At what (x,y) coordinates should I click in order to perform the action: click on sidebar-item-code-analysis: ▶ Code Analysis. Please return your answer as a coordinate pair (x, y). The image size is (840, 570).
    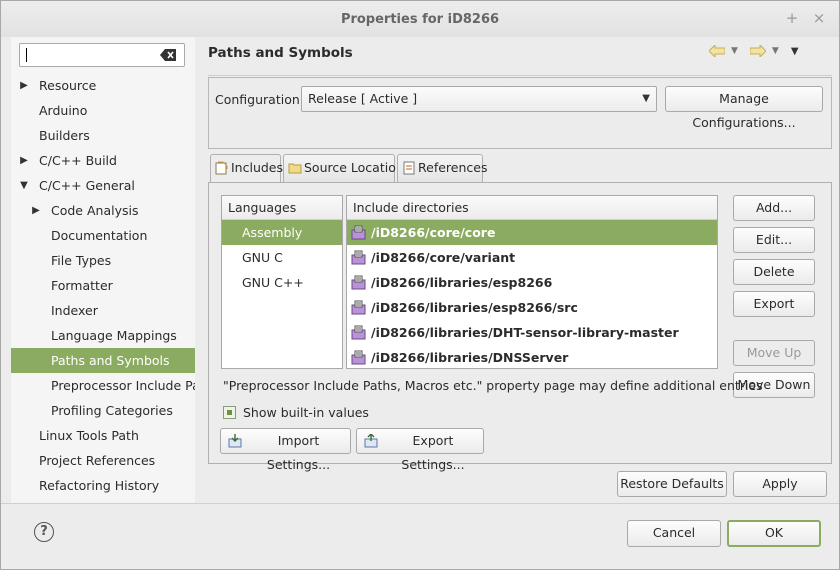
    Looking at the image, I should click on (103, 210).